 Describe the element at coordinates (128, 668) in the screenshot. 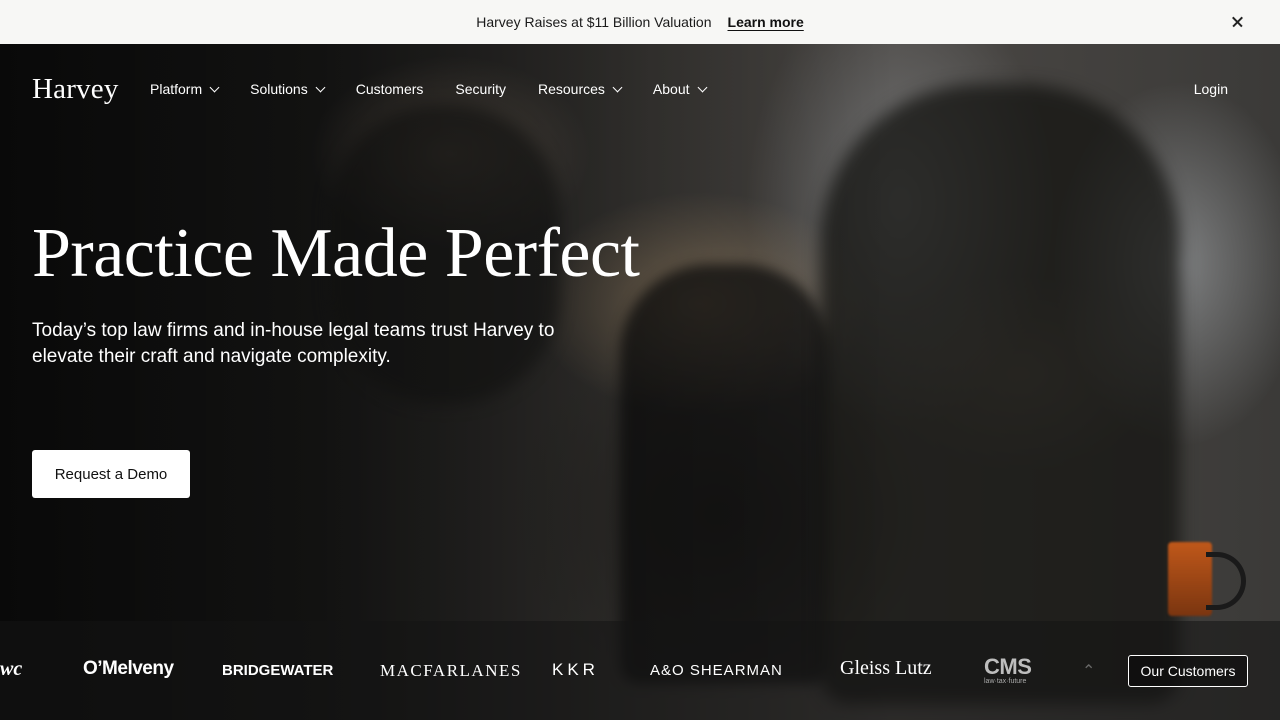

I see `omelveny-logo: O’Melveny` at that location.